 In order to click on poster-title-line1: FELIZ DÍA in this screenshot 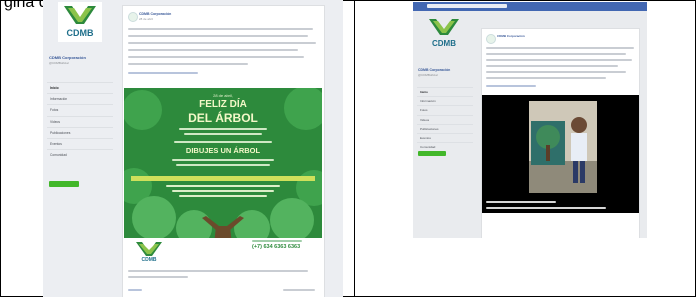, I will do `click(223, 104)`.